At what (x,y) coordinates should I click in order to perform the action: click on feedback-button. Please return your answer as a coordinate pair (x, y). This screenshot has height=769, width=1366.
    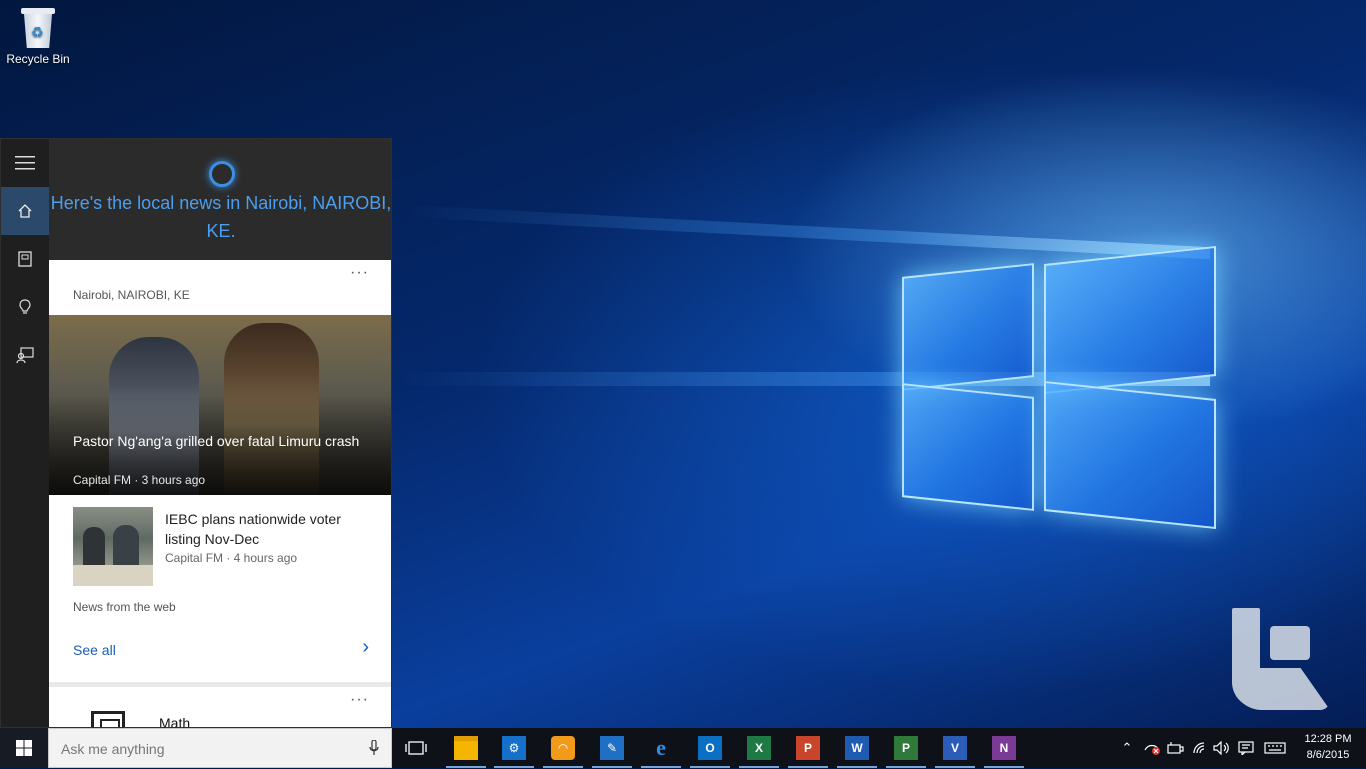
    Looking at the image, I should click on (25, 355).